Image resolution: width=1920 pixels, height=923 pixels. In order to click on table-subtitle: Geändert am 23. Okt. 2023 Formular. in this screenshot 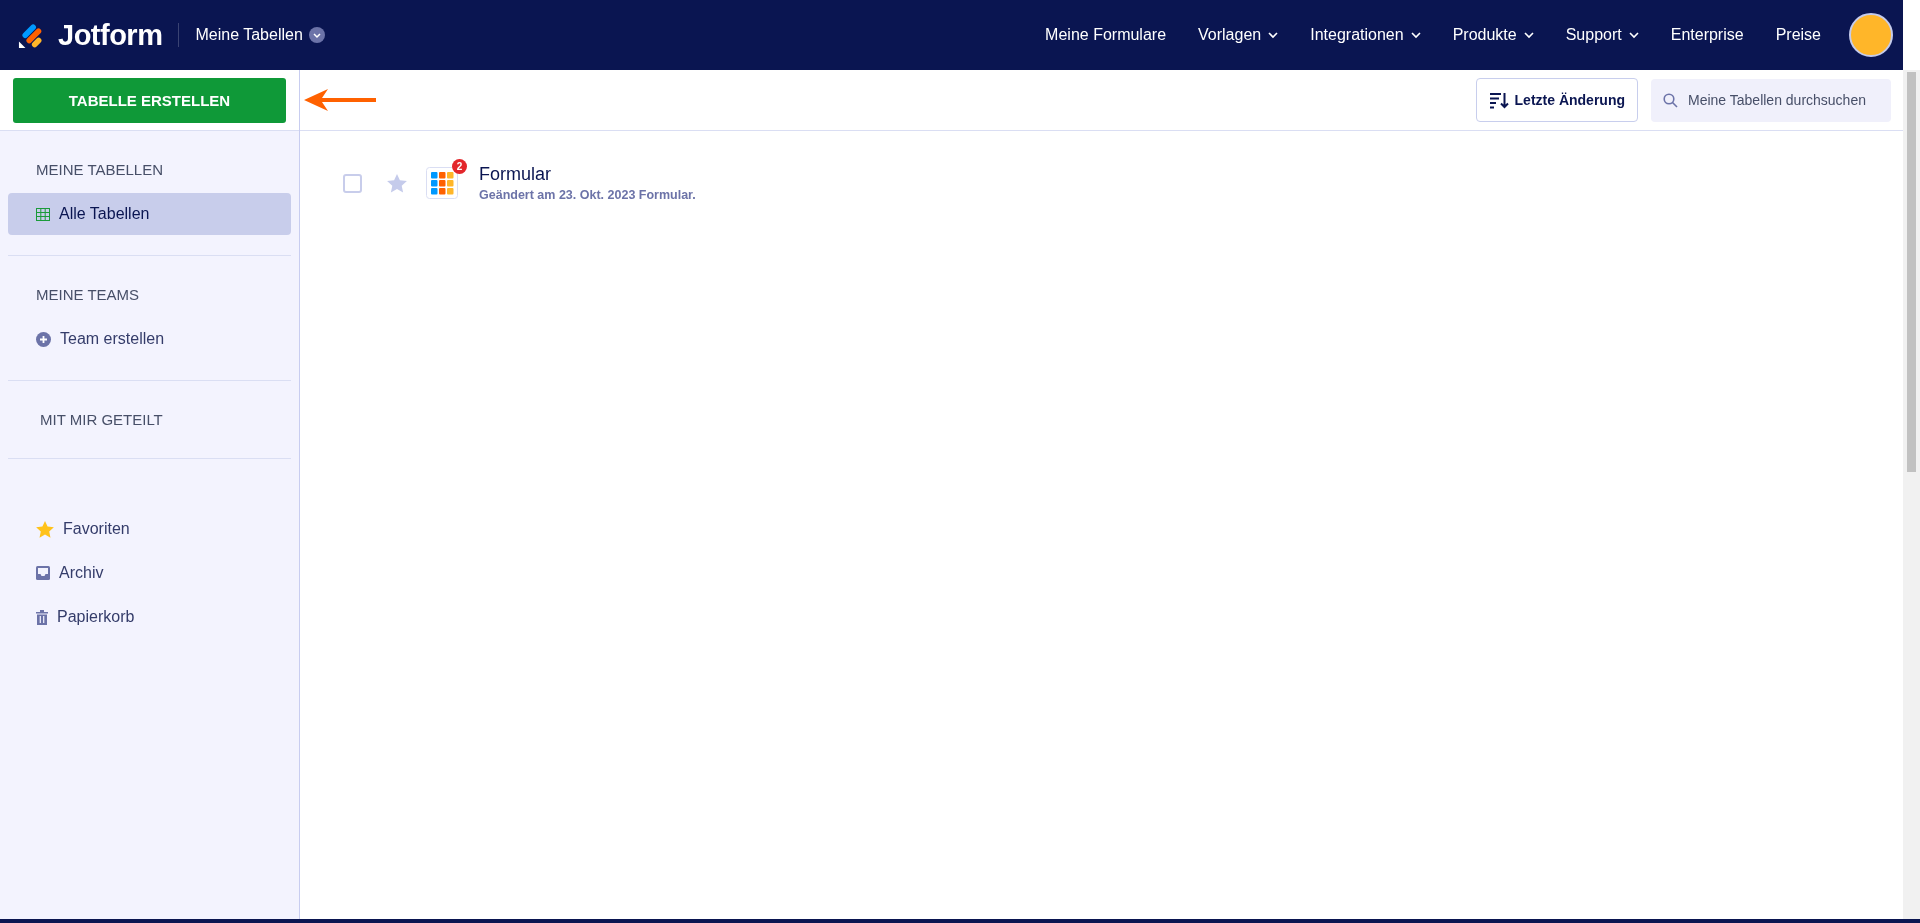, I will do `click(587, 195)`.